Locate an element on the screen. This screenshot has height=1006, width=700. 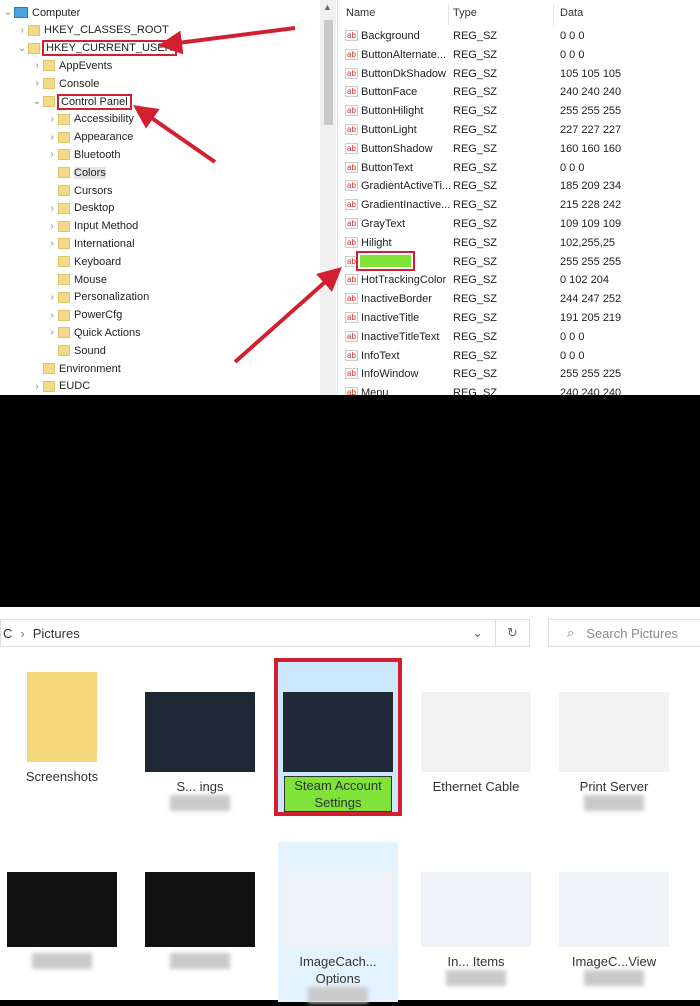
file-item: S... ings is located at coordinates (200, 738).